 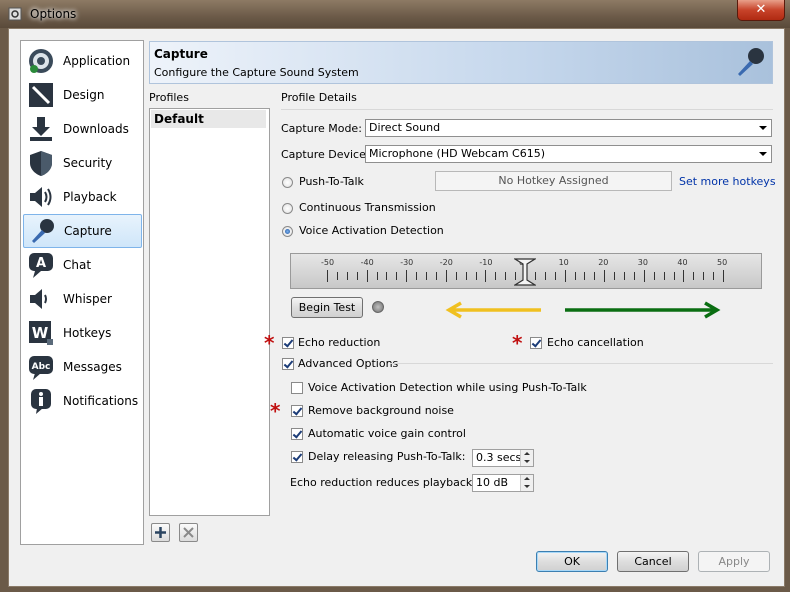 What do you see at coordinates (53, 14) in the screenshot?
I see `window-title: Options` at bounding box center [53, 14].